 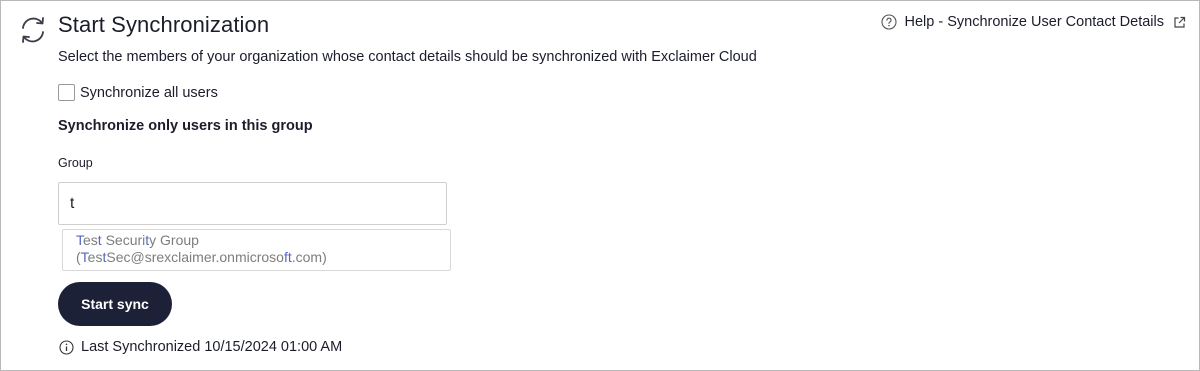 I want to click on suggestion-email-text: Sec@srexclaimer.onmicroso, so click(x=195, y=257).